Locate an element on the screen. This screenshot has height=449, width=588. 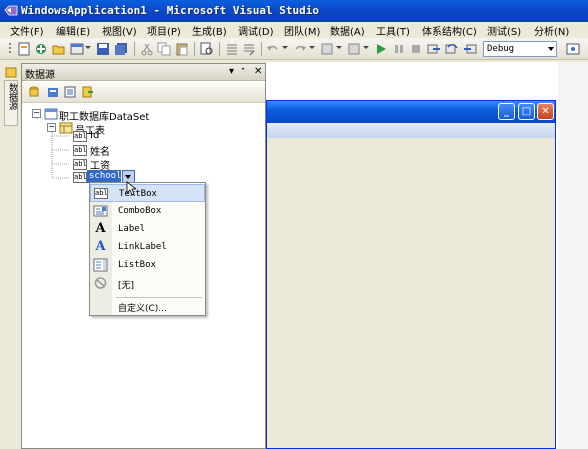
step-out-icon is located at coordinates (470, 49).